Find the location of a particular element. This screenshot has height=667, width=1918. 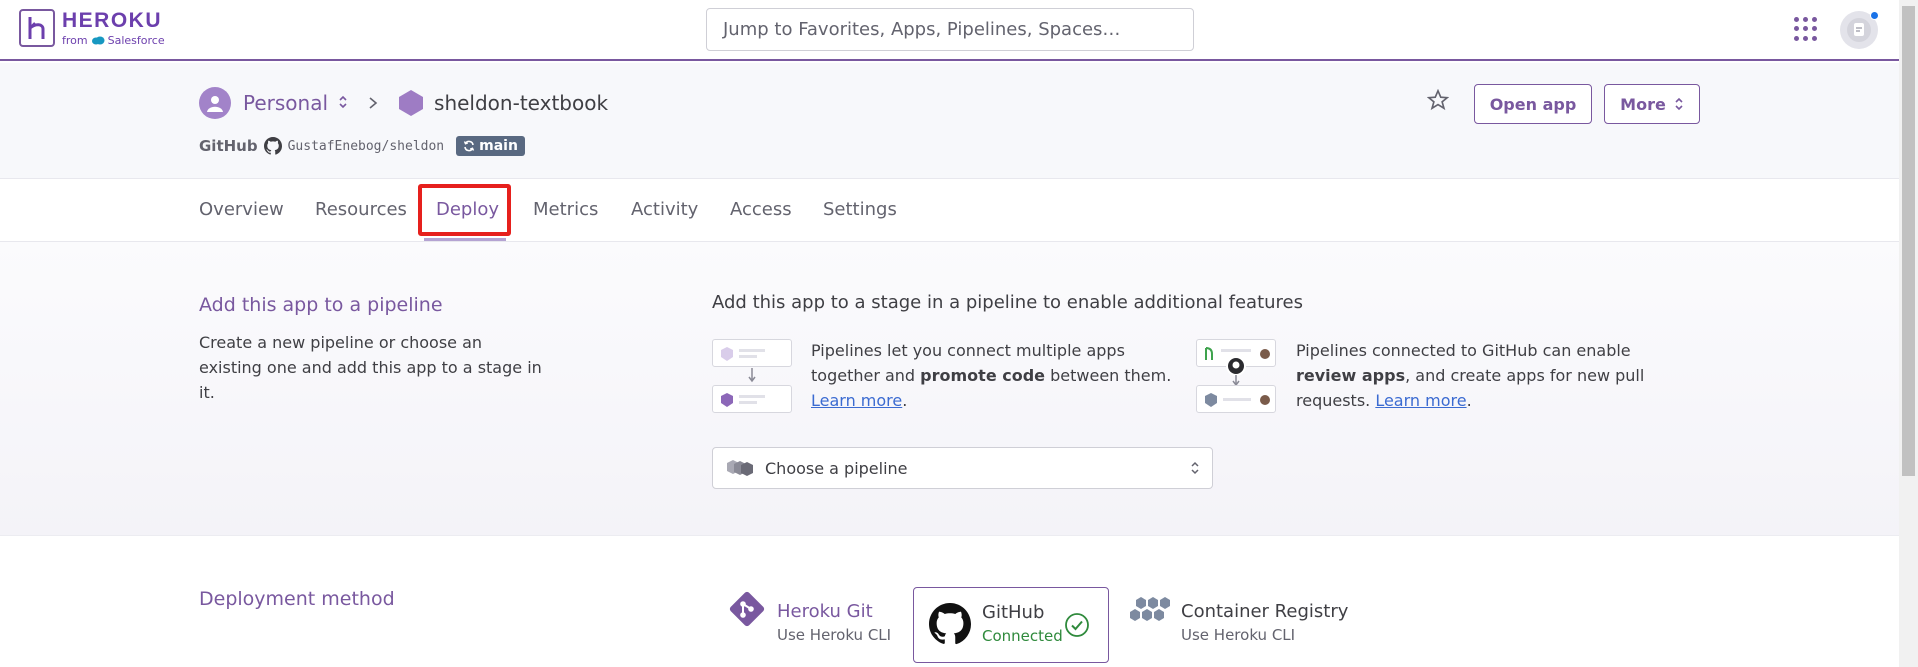

more-button: More is located at coordinates (1652, 104).